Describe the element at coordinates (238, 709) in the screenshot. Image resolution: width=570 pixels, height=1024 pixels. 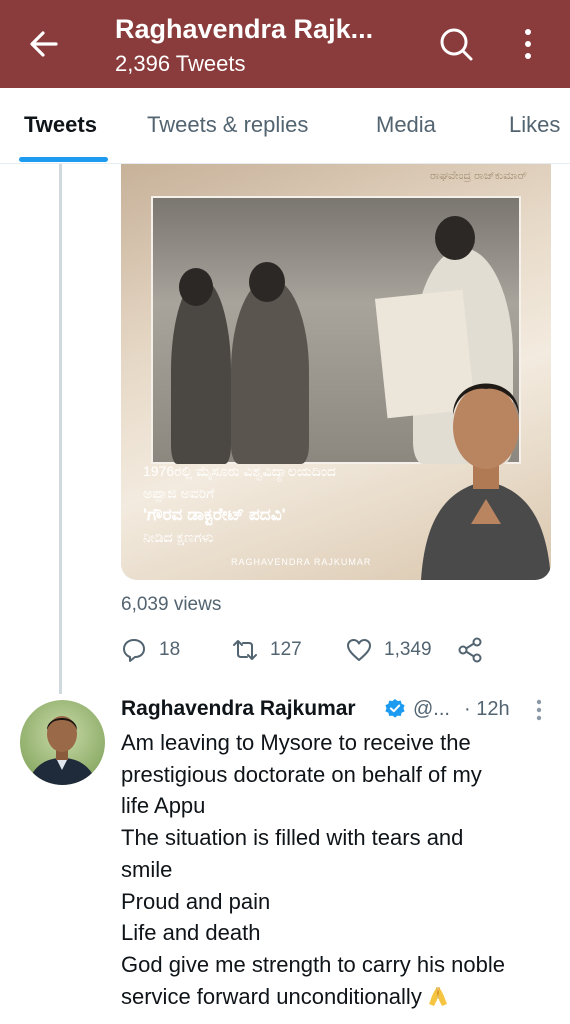
I see `author-name: Raghavendra Rajkumar` at that location.